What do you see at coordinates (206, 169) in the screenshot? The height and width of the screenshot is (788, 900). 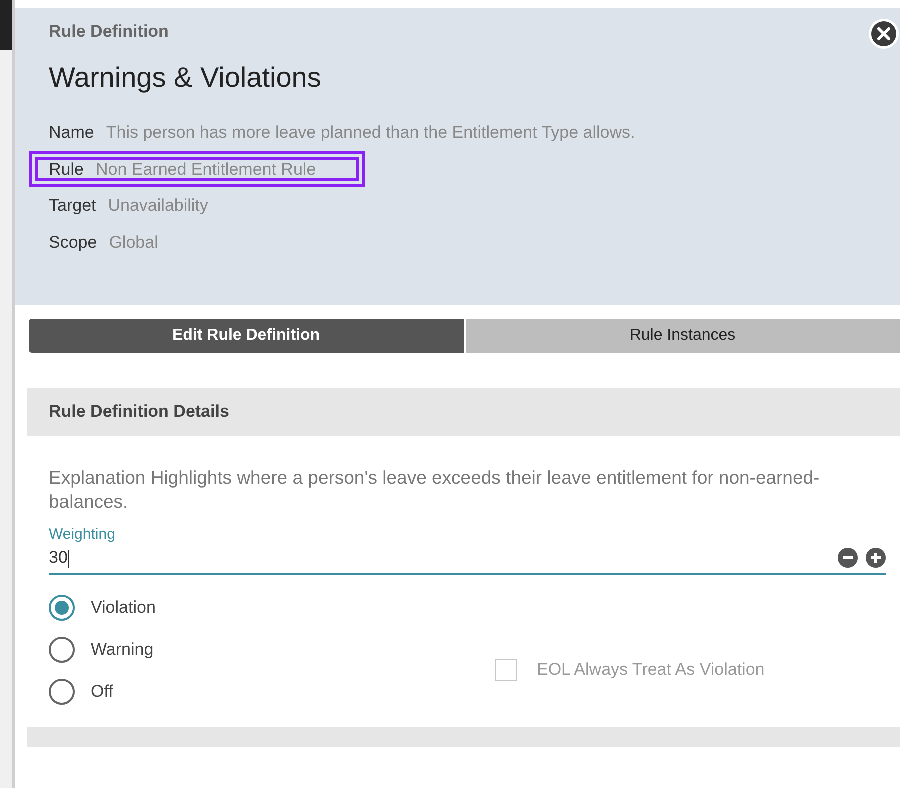 I see `detail-value: Non Earned Entitlement Rule` at bounding box center [206, 169].